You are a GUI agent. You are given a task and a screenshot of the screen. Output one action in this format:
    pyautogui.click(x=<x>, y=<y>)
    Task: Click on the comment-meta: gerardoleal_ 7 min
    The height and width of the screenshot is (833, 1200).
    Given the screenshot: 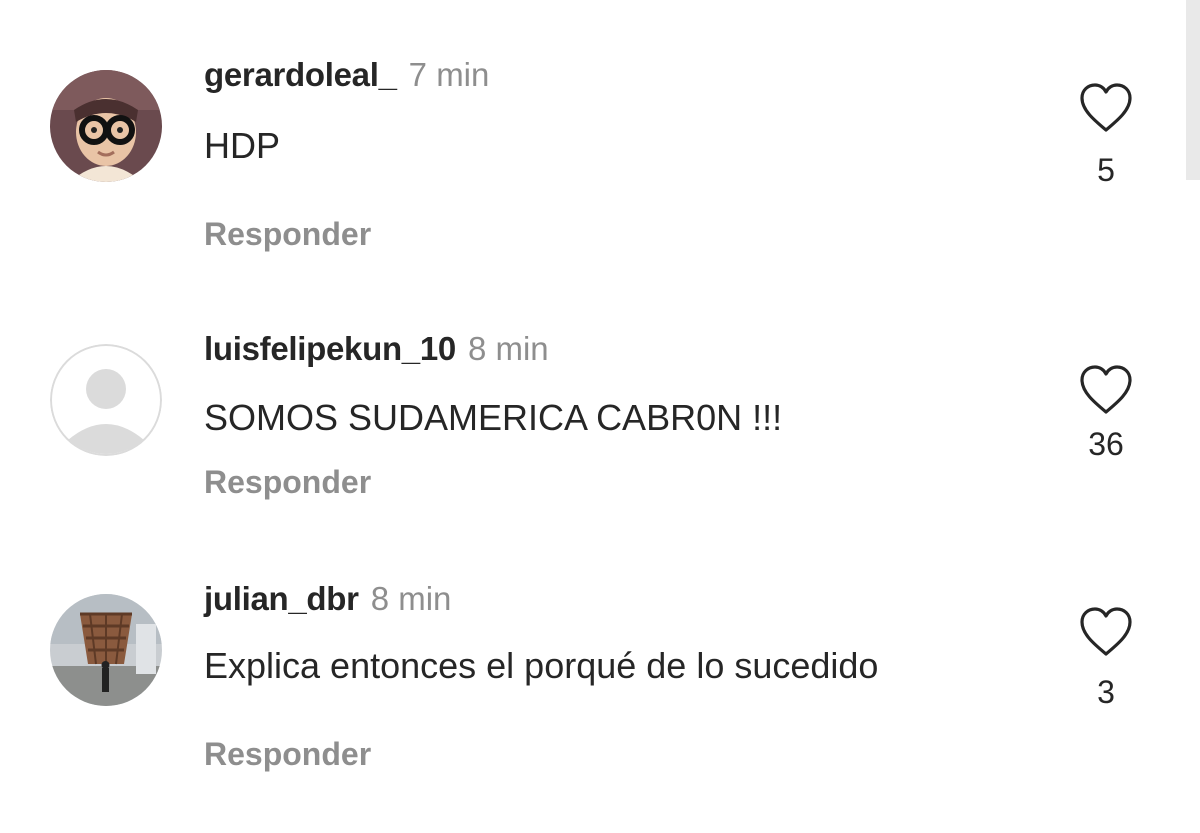 What is the action you would take?
    pyautogui.click(x=346, y=74)
    